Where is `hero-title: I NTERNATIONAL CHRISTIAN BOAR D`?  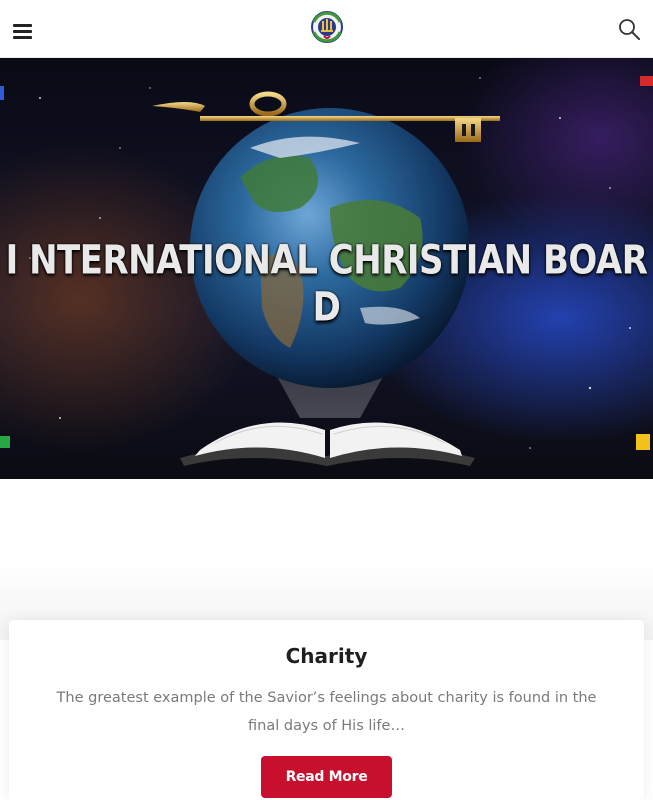 hero-title: I NTERNATIONAL CHRISTIAN BOAR D is located at coordinates (326, 284).